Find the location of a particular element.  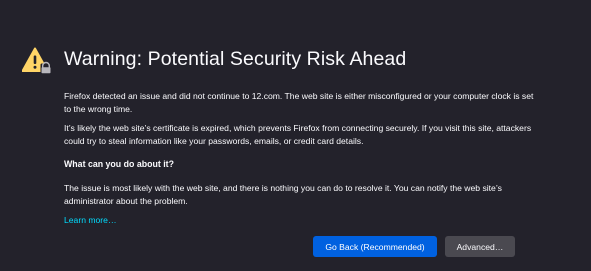

what-can-you-do-heading: What can you do about it? is located at coordinates (119, 164).